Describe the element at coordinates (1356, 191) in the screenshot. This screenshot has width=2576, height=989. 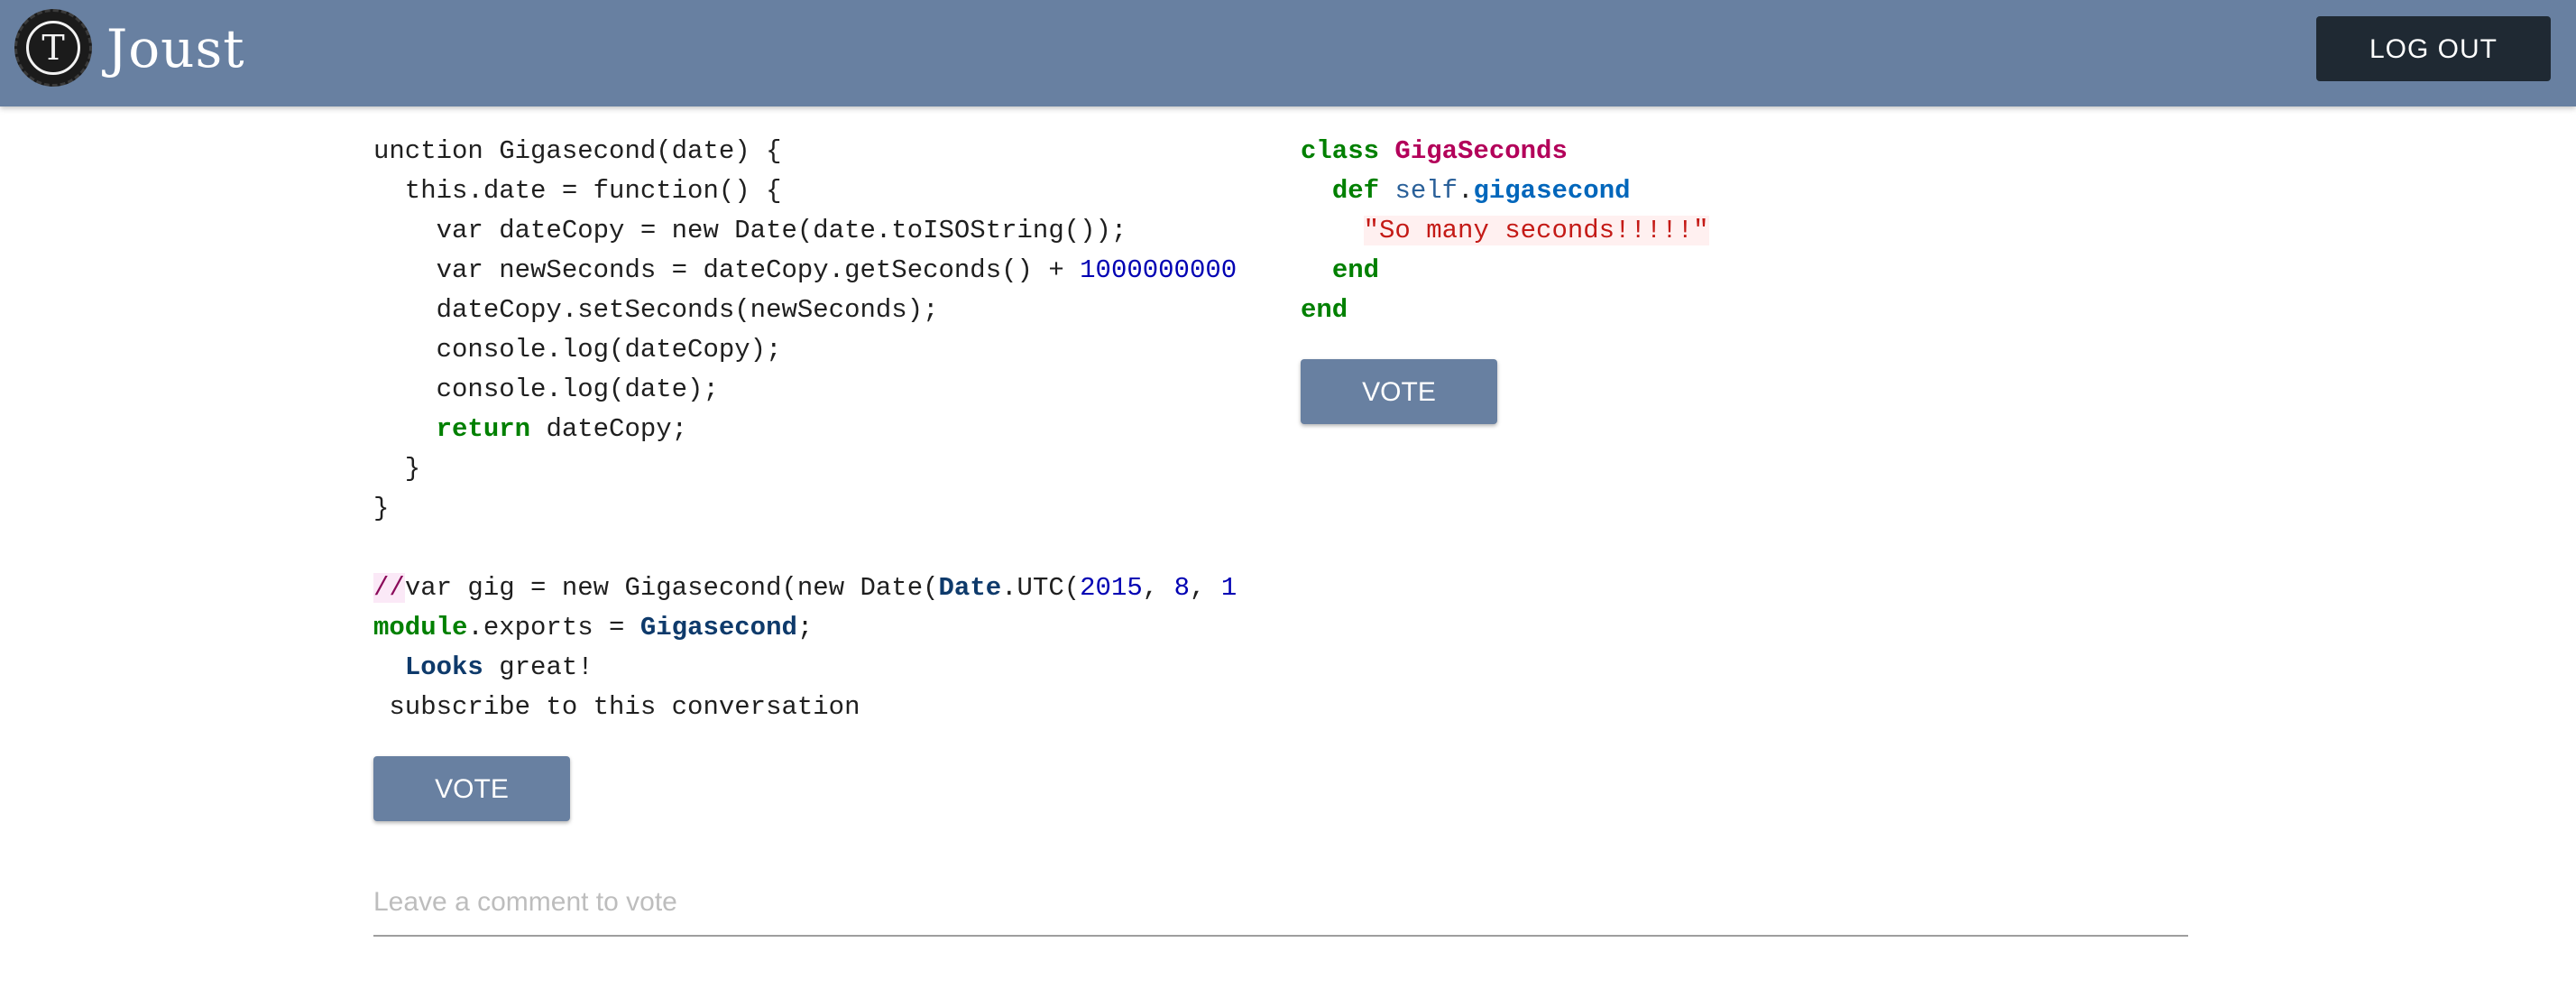
I see `code-token: def` at that location.